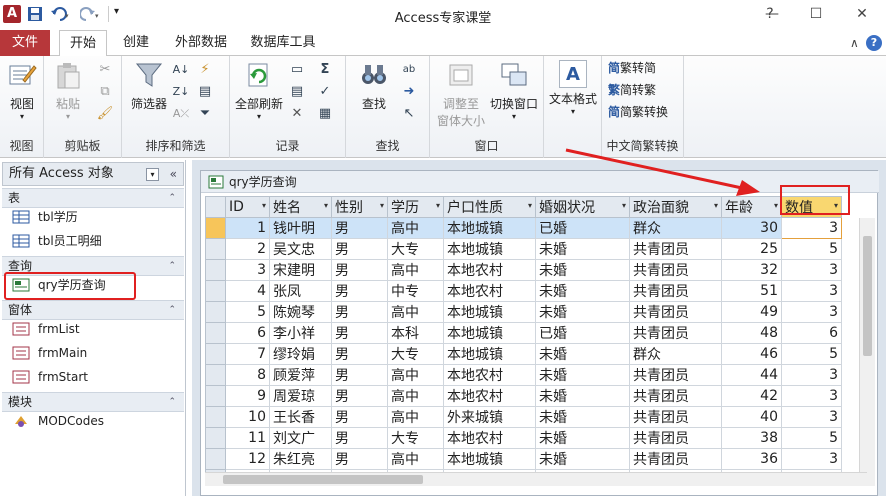 The image size is (886, 496). What do you see at coordinates (772, 14) in the screenshot?
I see `minimize-button: —` at bounding box center [772, 14].